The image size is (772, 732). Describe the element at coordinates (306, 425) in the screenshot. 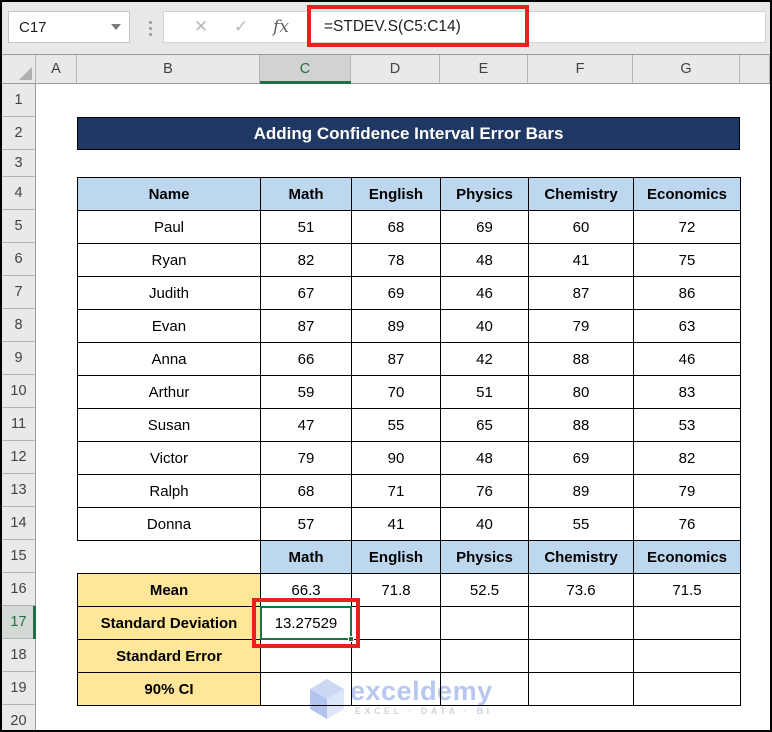

I see `scores-value-cell: 47` at that location.